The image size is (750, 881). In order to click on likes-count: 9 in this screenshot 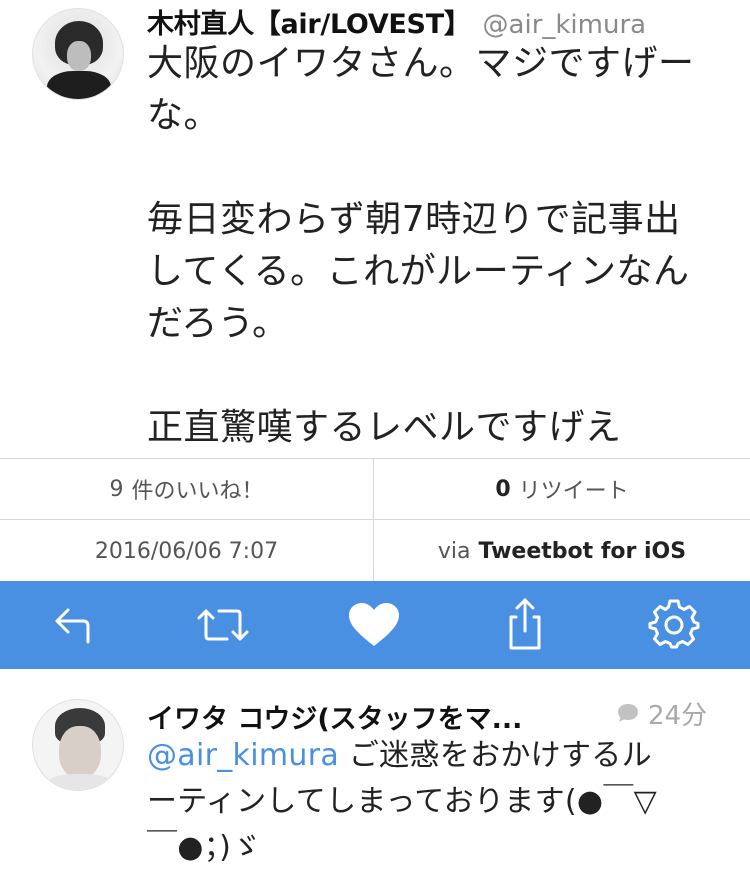, I will do `click(116, 489)`.